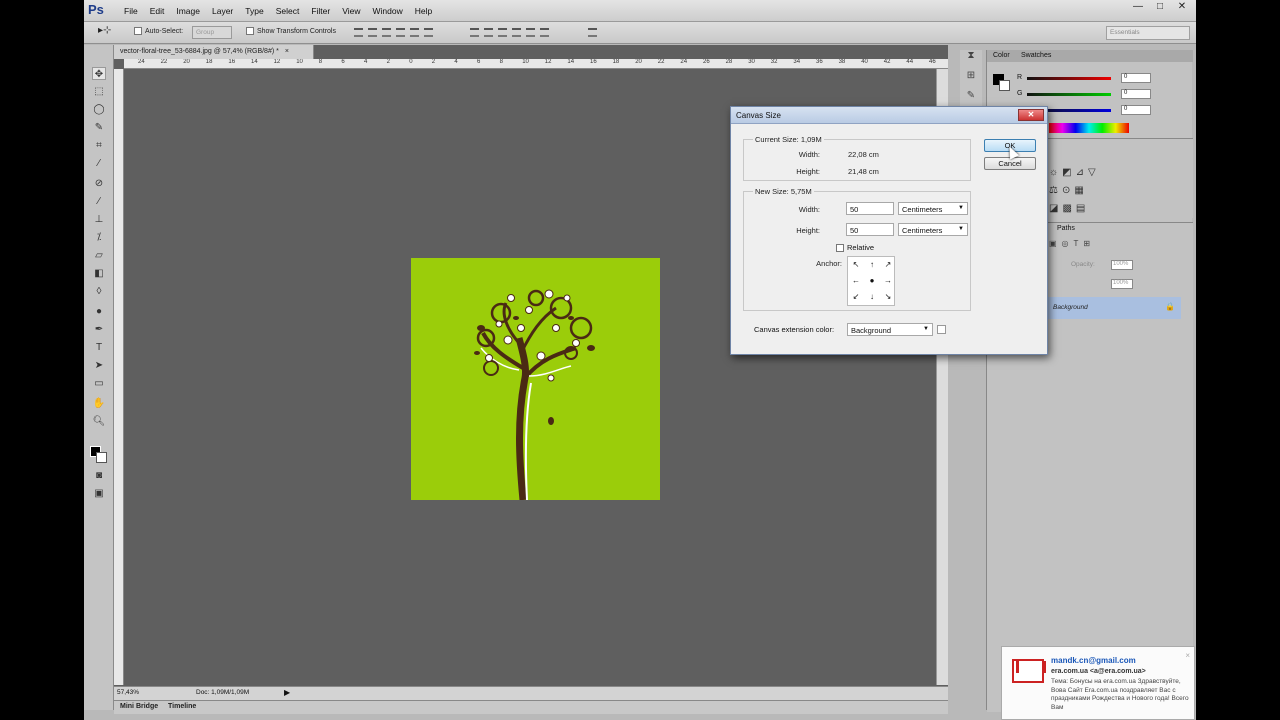 This screenshot has height=720, width=1280. What do you see at coordinates (387, 11) in the screenshot?
I see `menu-window: Window` at bounding box center [387, 11].